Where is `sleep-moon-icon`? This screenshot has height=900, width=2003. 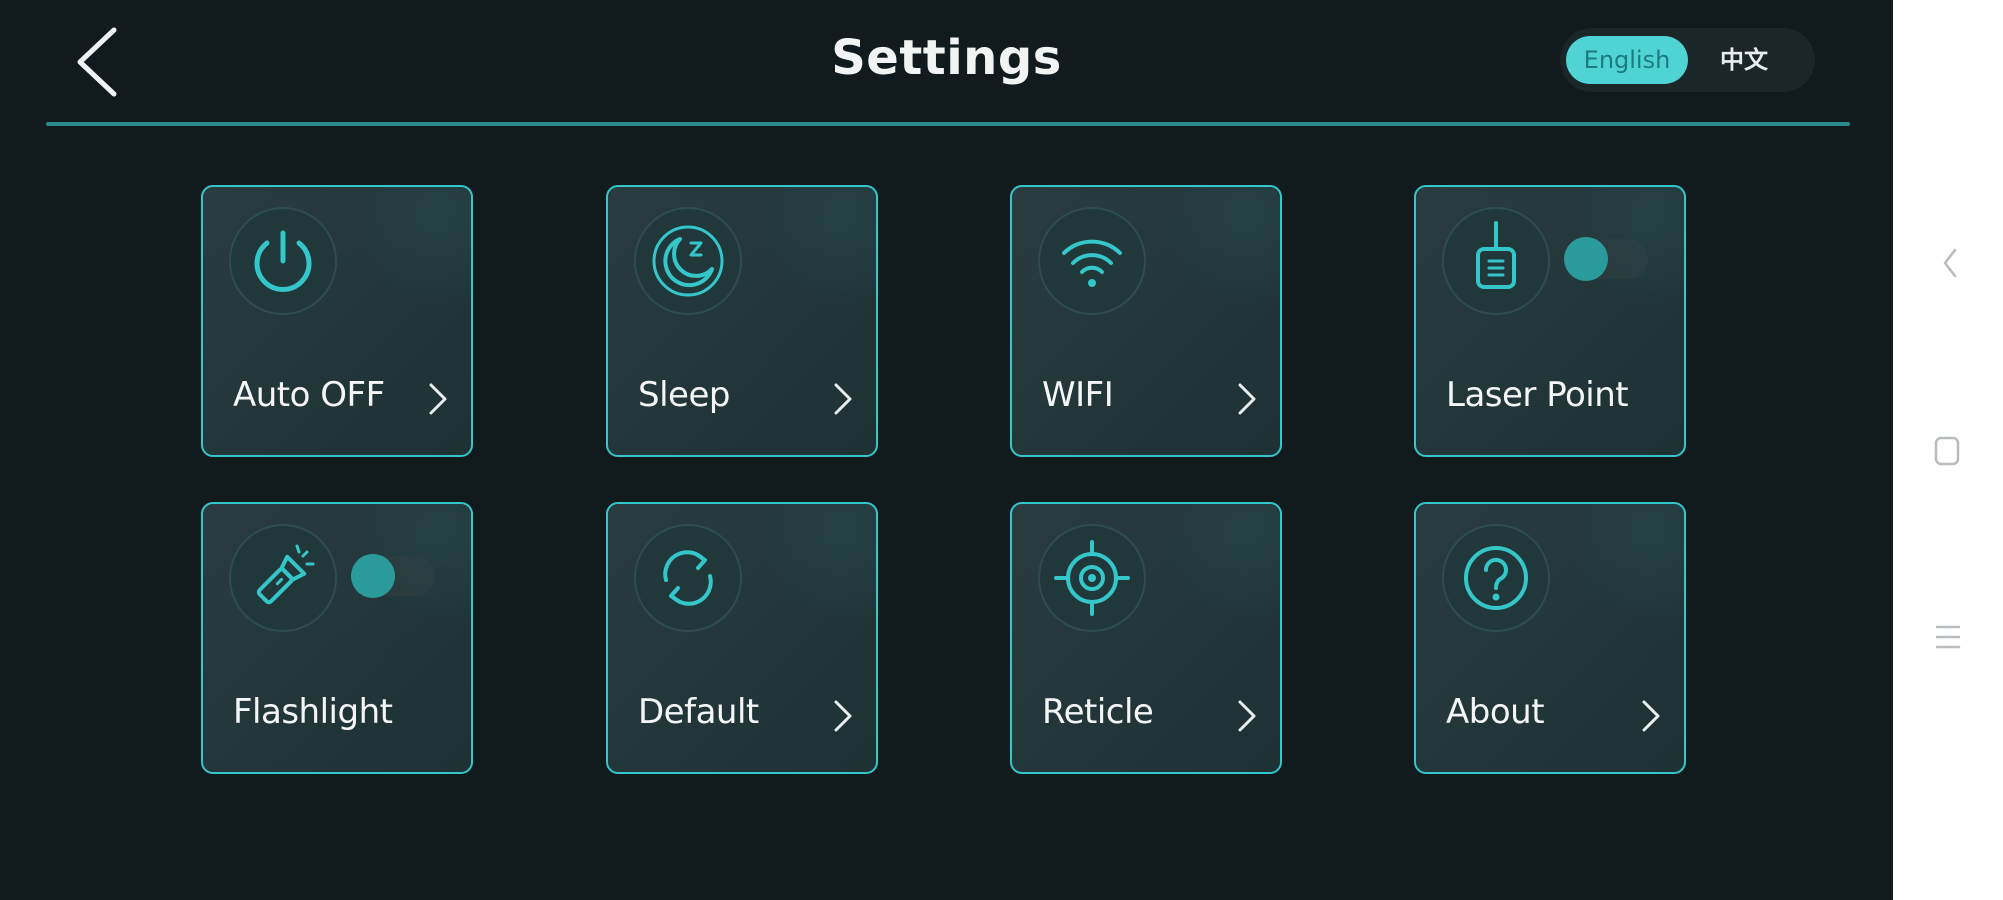 sleep-moon-icon is located at coordinates (688, 261).